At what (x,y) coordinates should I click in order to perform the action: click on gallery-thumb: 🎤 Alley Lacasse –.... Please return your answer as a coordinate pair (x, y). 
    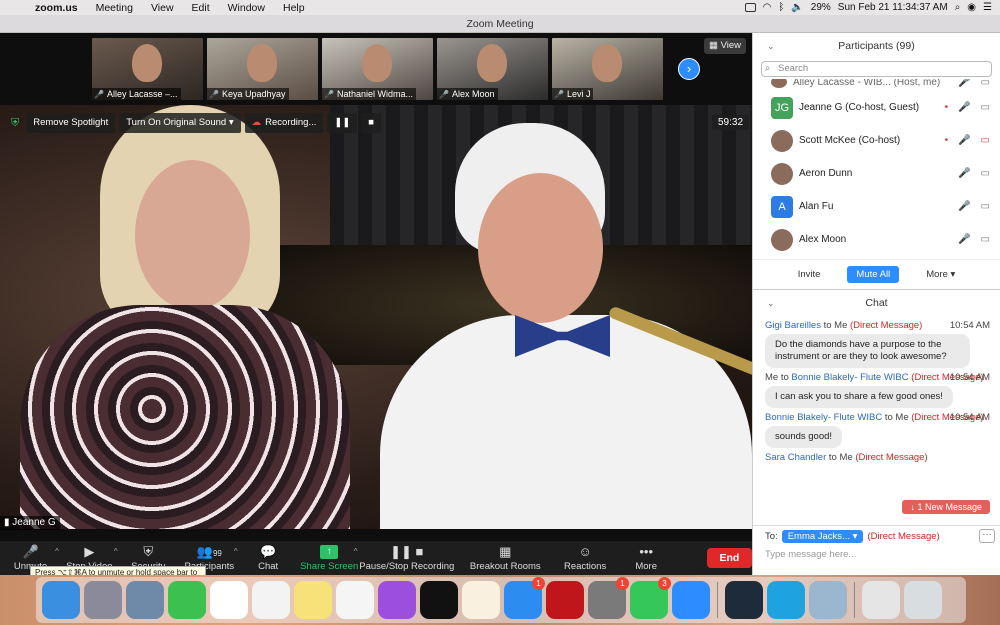
    Looking at the image, I should click on (147, 69).